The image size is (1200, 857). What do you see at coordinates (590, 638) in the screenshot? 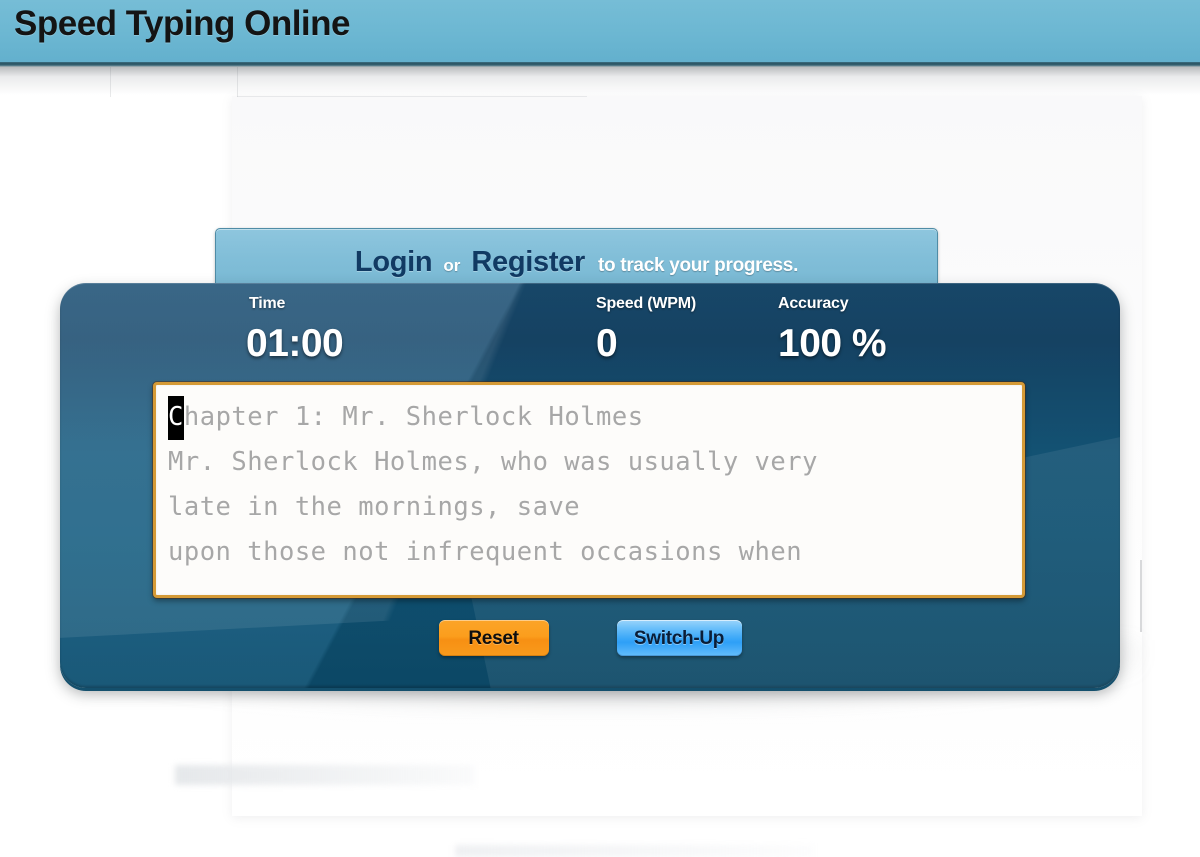
I see `action-button-row: Reset Switch-Up` at bounding box center [590, 638].